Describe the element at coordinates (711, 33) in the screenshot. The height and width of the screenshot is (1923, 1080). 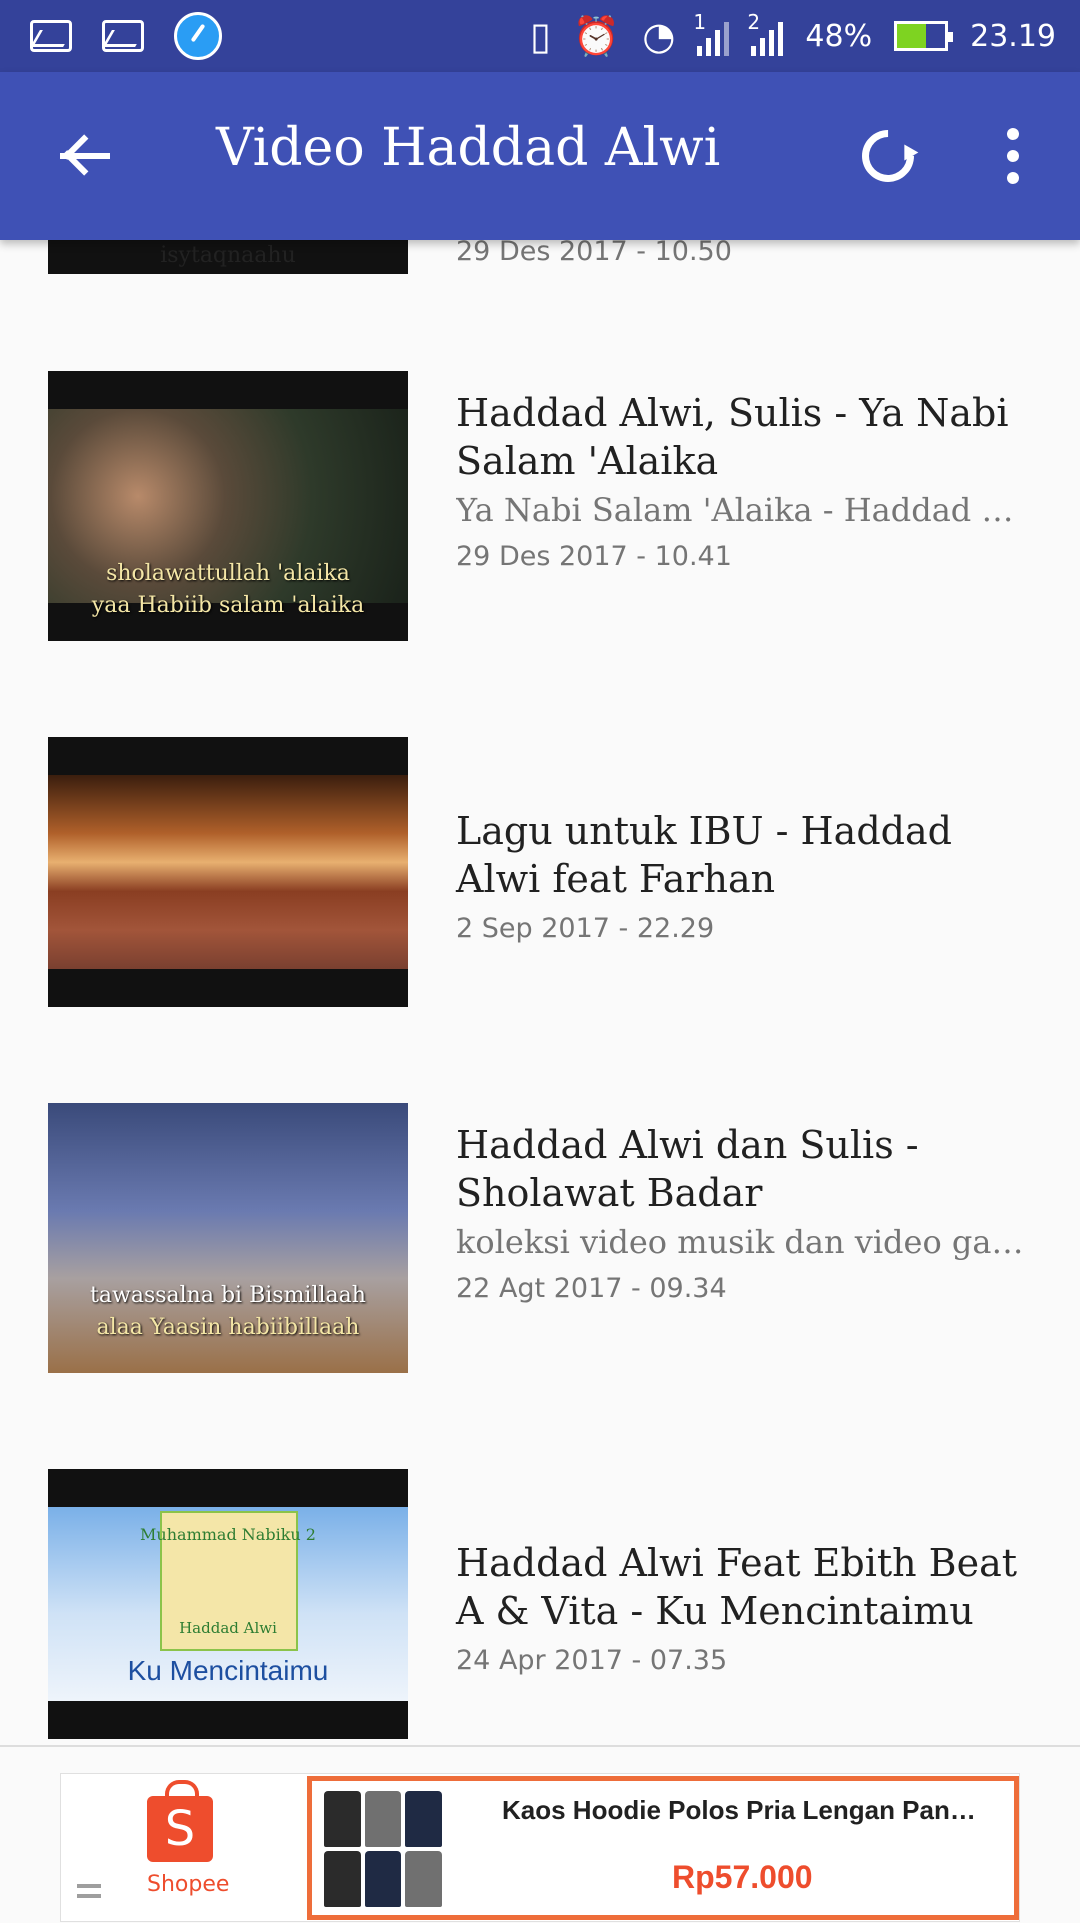
I see `signal-icon: 1` at that location.